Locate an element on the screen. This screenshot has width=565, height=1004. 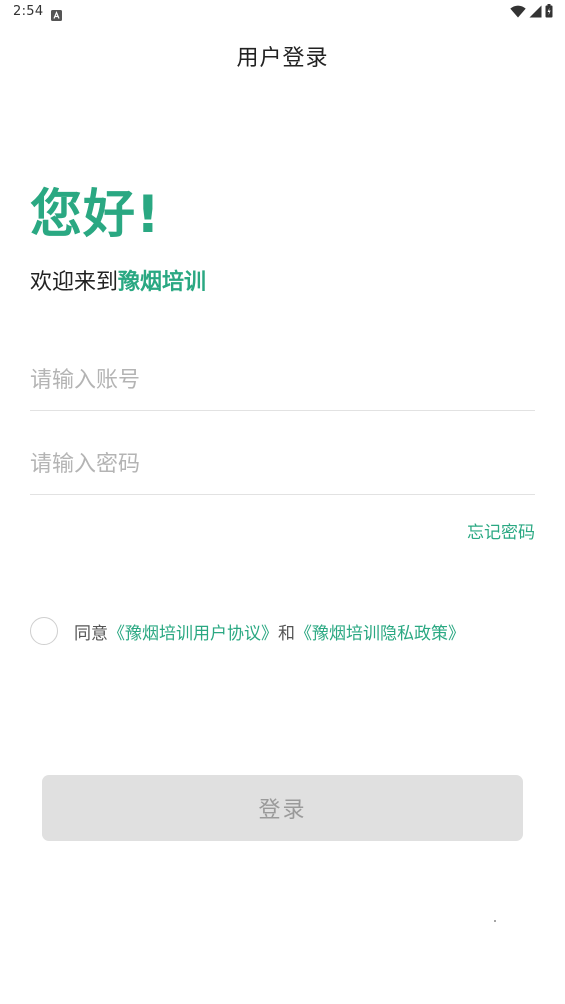
login-button: 登录 is located at coordinates (282, 808).